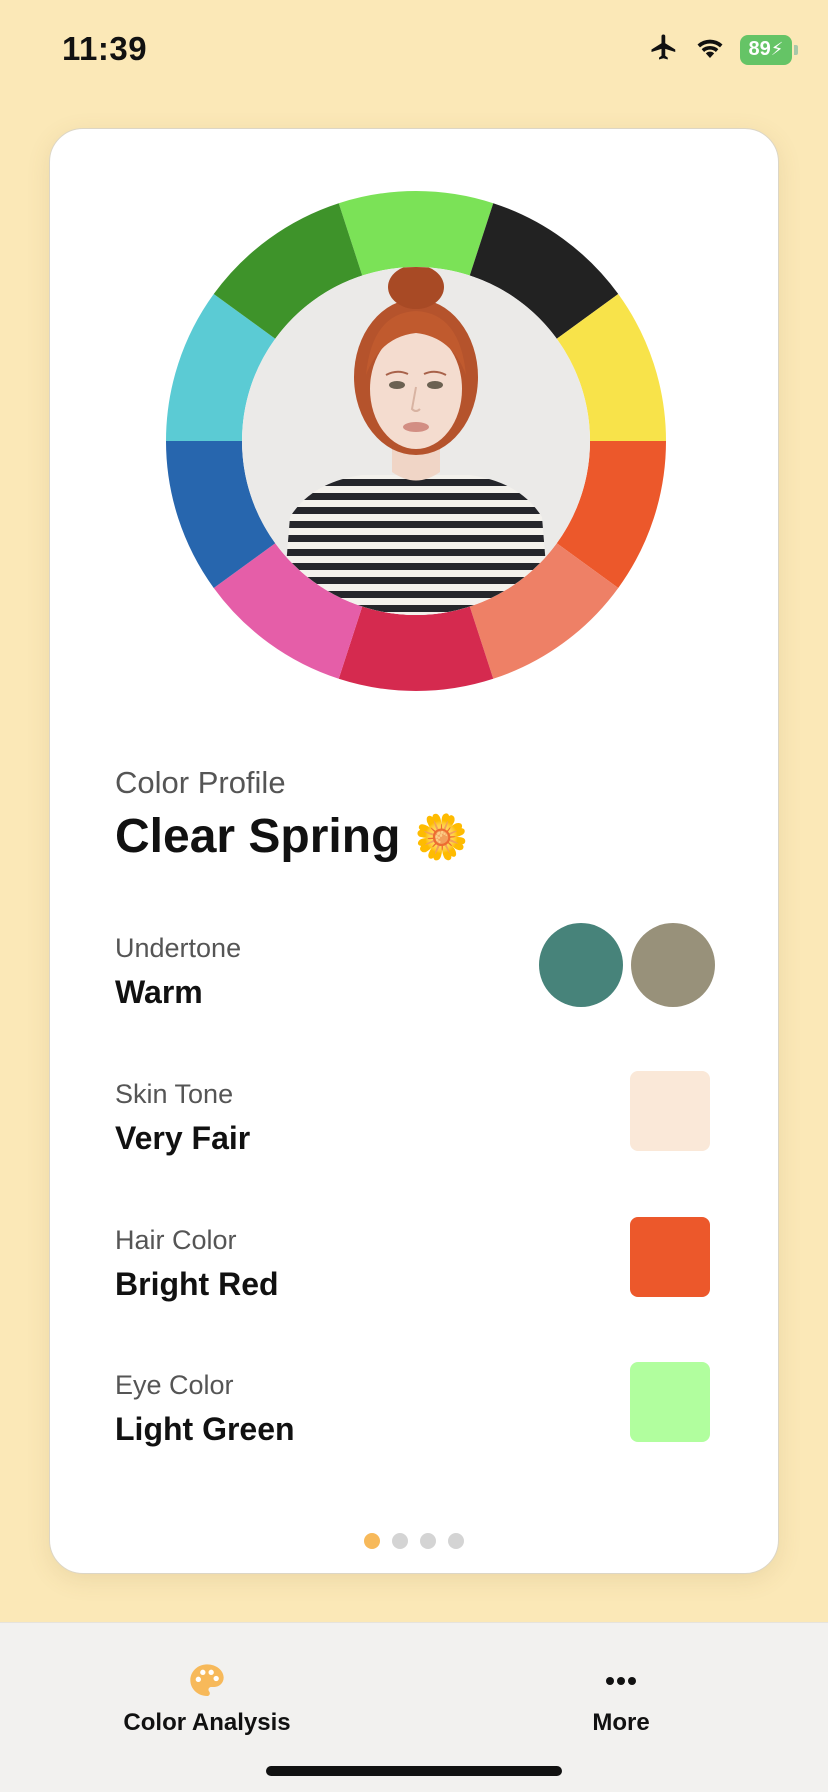 This screenshot has height=1792, width=828. Describe the element at coordinates (205, 1429) in the screenshot. I see `attribute-value: Light Green` at that location.